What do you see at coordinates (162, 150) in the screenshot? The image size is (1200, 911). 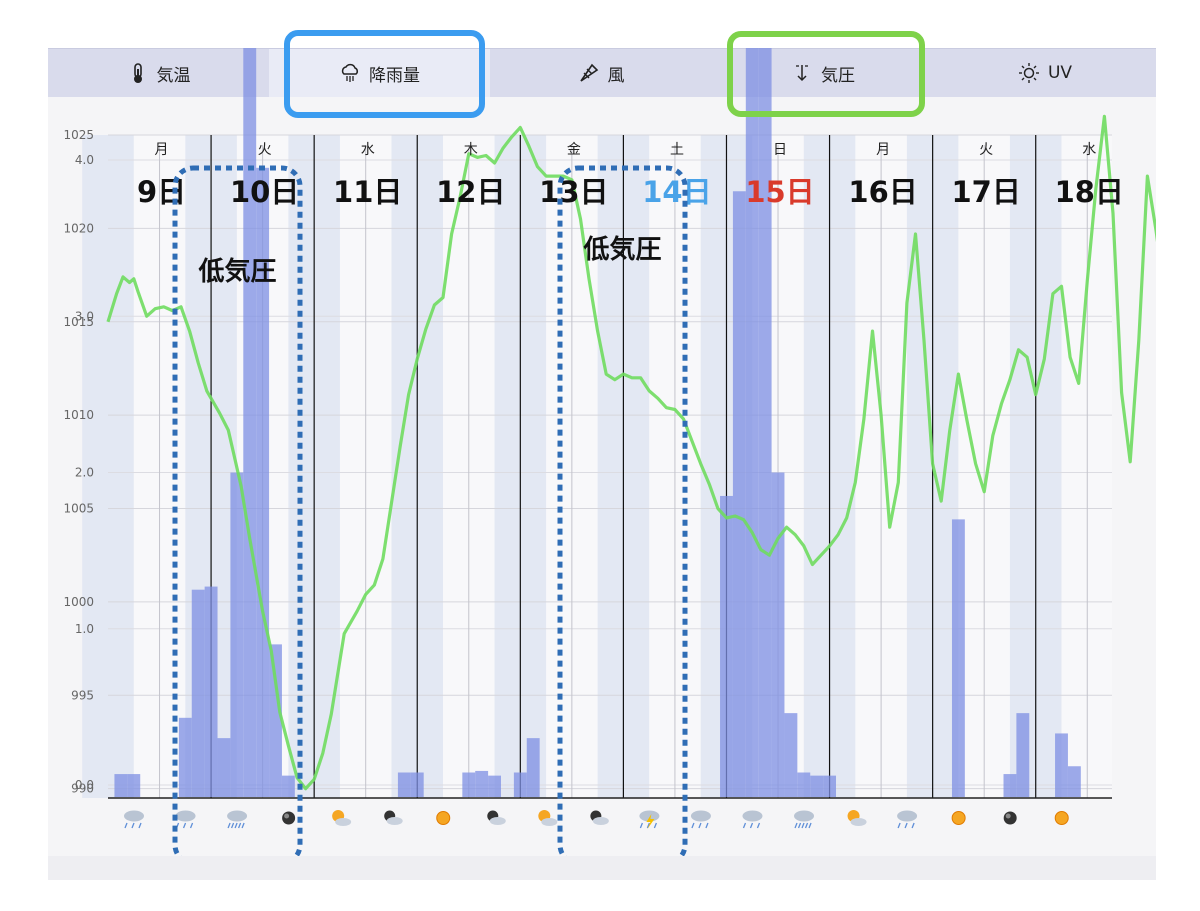 I see `weekday-label: 月` at bounding box center [162, 150].